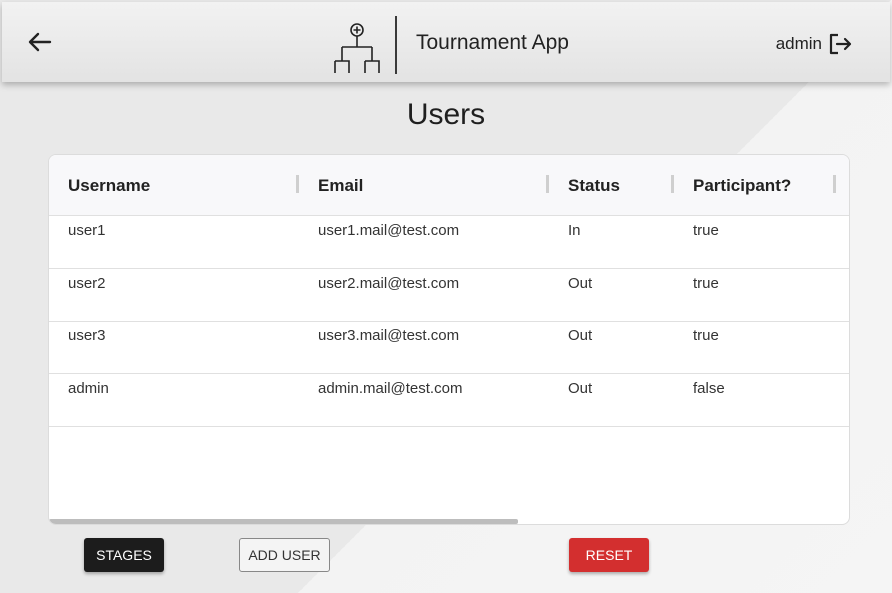  Describe the element at coordinates (87, 283) in the screenshot. I see `cell-username: user2` at that location.